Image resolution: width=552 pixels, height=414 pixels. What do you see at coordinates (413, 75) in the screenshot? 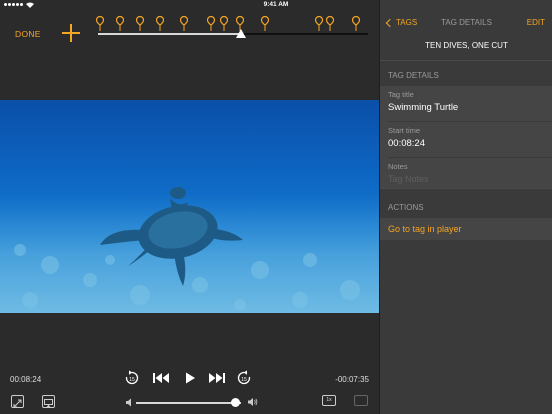
I see `details-section-header: TAG DETAILS` at bounding box center [413, 75].